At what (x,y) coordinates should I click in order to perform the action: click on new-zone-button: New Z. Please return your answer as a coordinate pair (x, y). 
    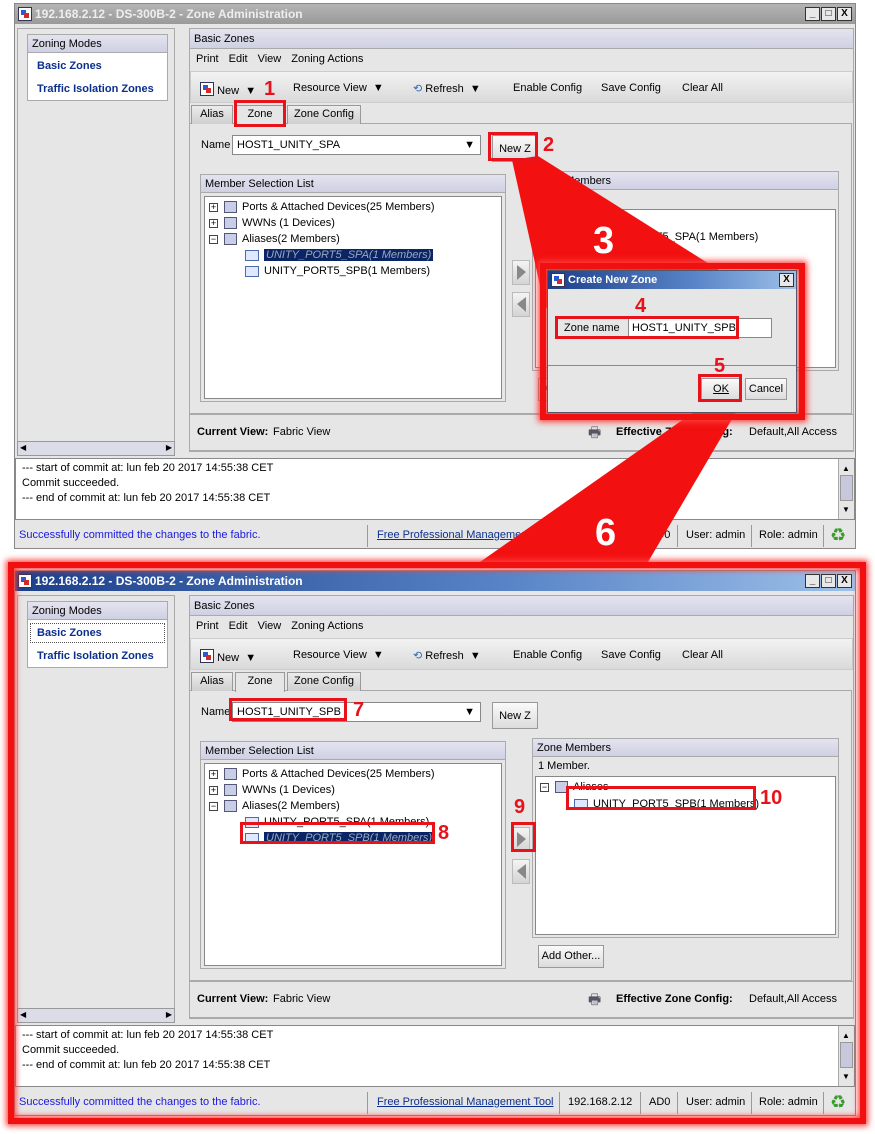
    Looking at the image, I should click on (515, 715).